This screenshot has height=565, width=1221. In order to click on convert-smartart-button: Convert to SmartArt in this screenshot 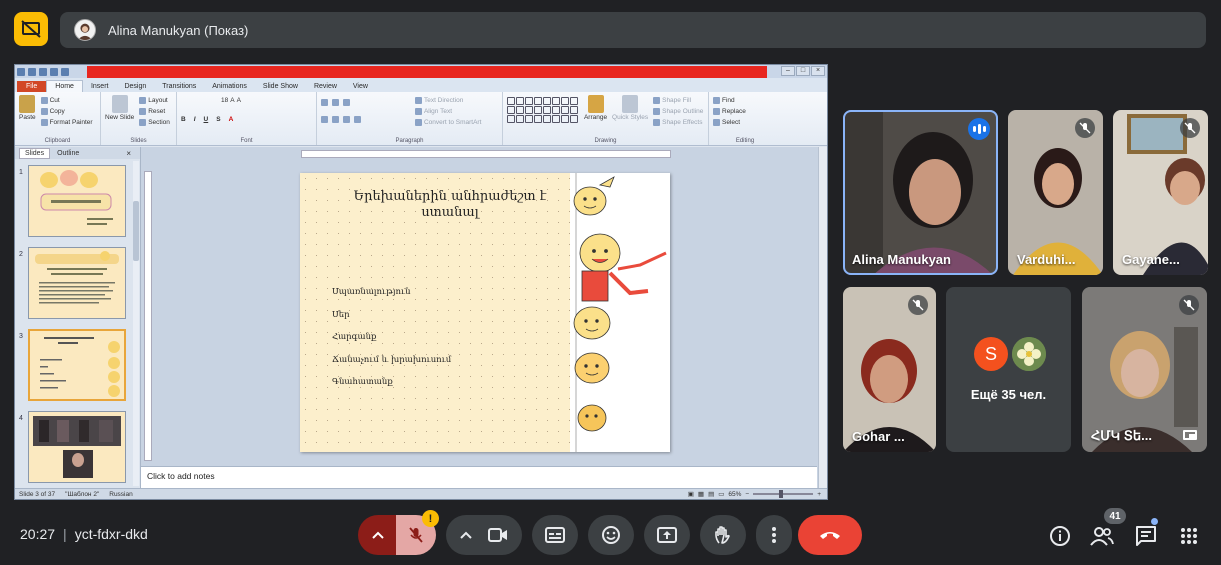, I will do `click(447, 122)`.